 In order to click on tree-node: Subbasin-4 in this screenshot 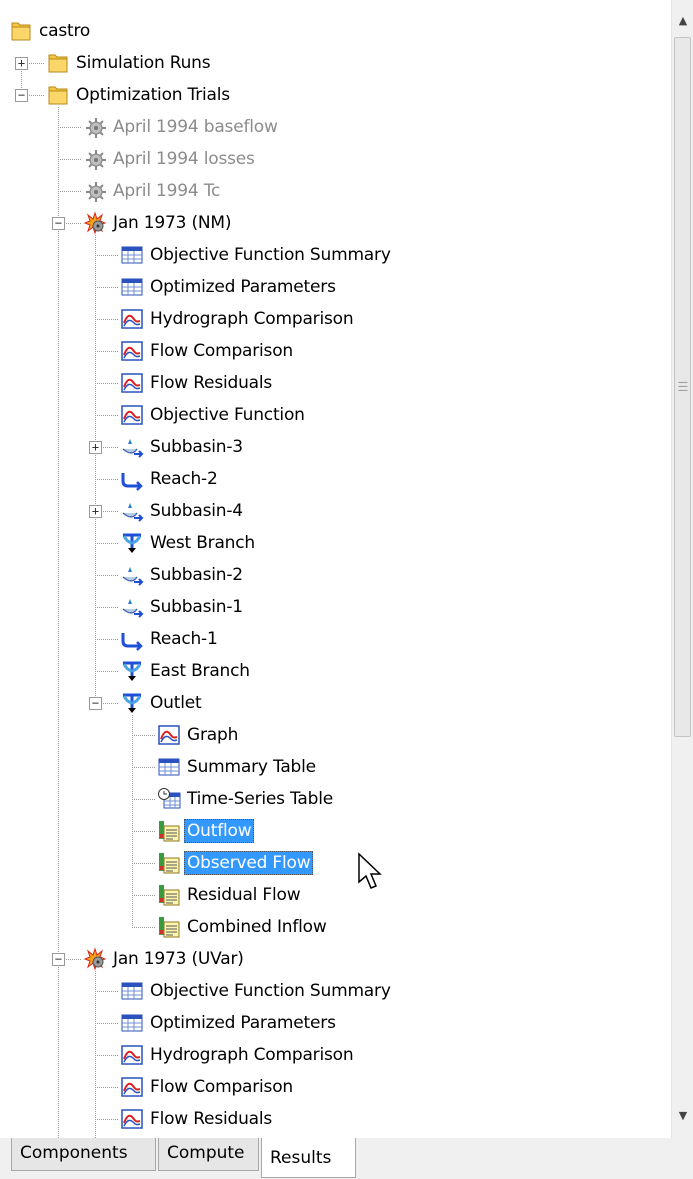, I will do `click(183, 511)`.